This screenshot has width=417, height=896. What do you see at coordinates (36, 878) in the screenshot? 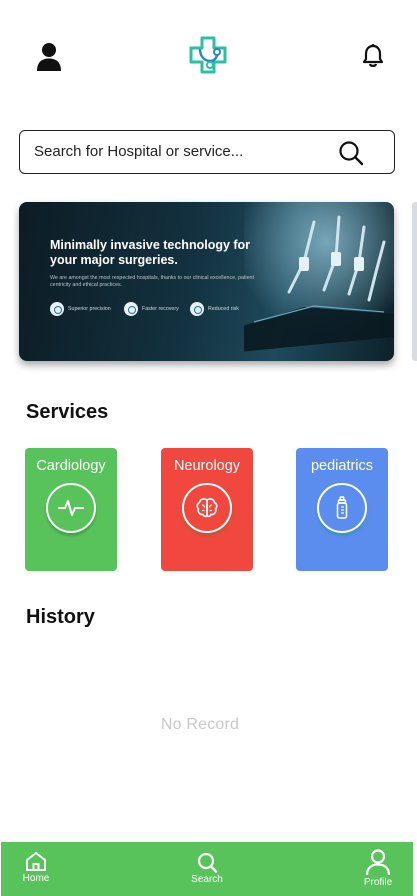
I see `nav-label: Home` at bounding box center [36, 878].